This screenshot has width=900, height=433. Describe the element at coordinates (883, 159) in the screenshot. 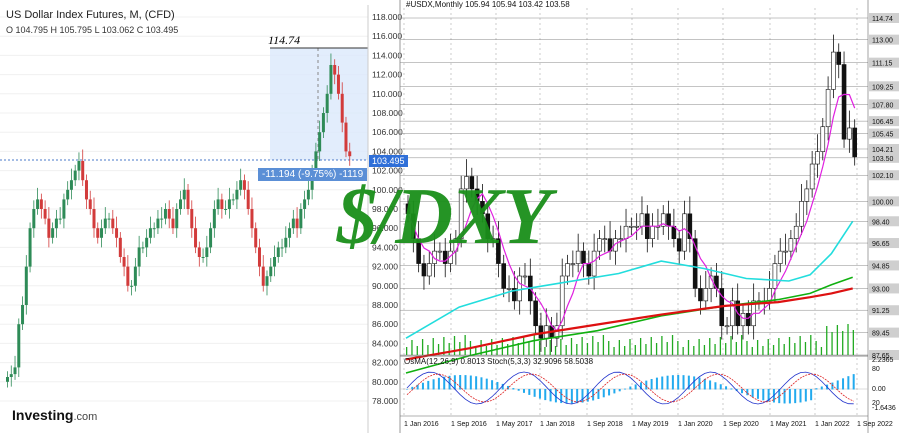

I see `right-price-tick: 103.50` at that location.